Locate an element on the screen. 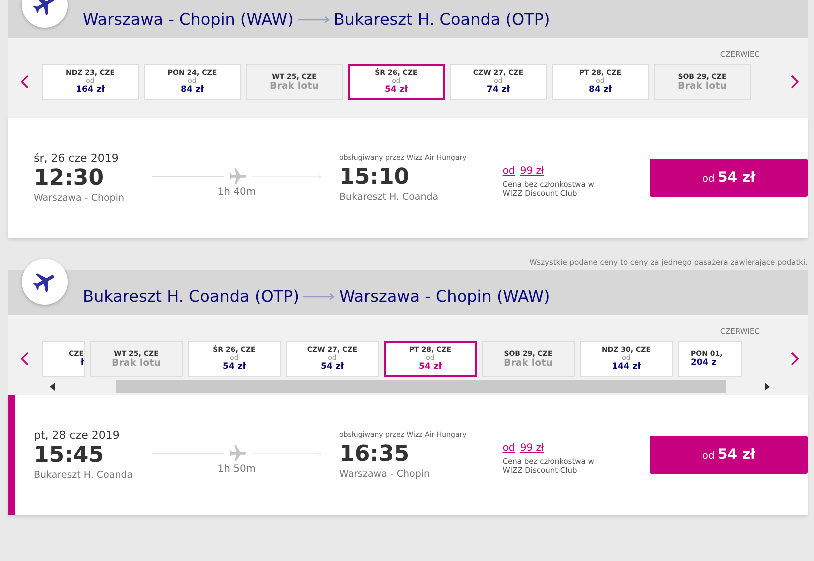 The height and width of the screenshot is (561, 814). origin-airport: Bukareszt H. Coanda (OTP) is located at coordinates (191, 296).